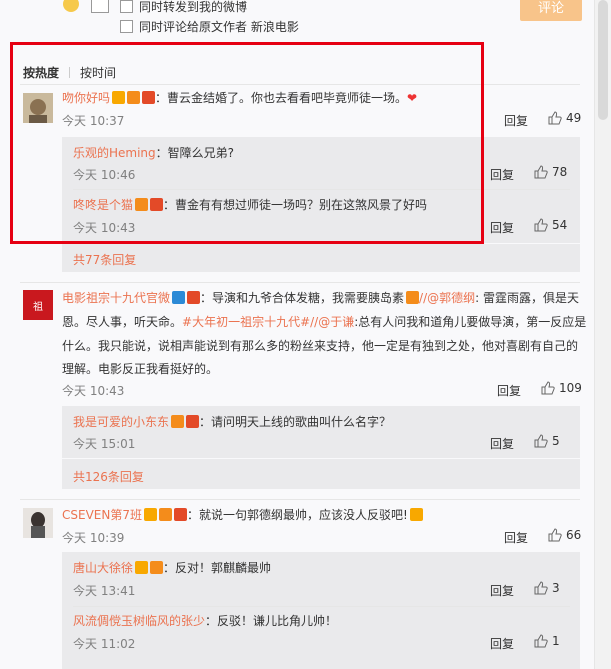 The height and width of the screenshot is (669, 611). I want to click on sub-like-count: 5, so click(556, 441).